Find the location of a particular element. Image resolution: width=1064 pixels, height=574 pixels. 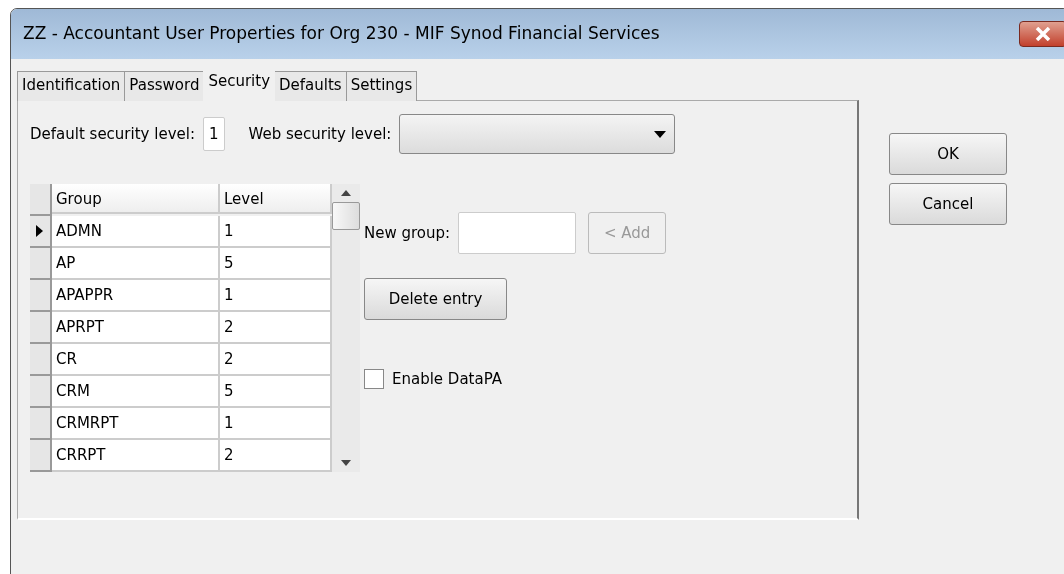

row-header is located at coordinates (41, 232).